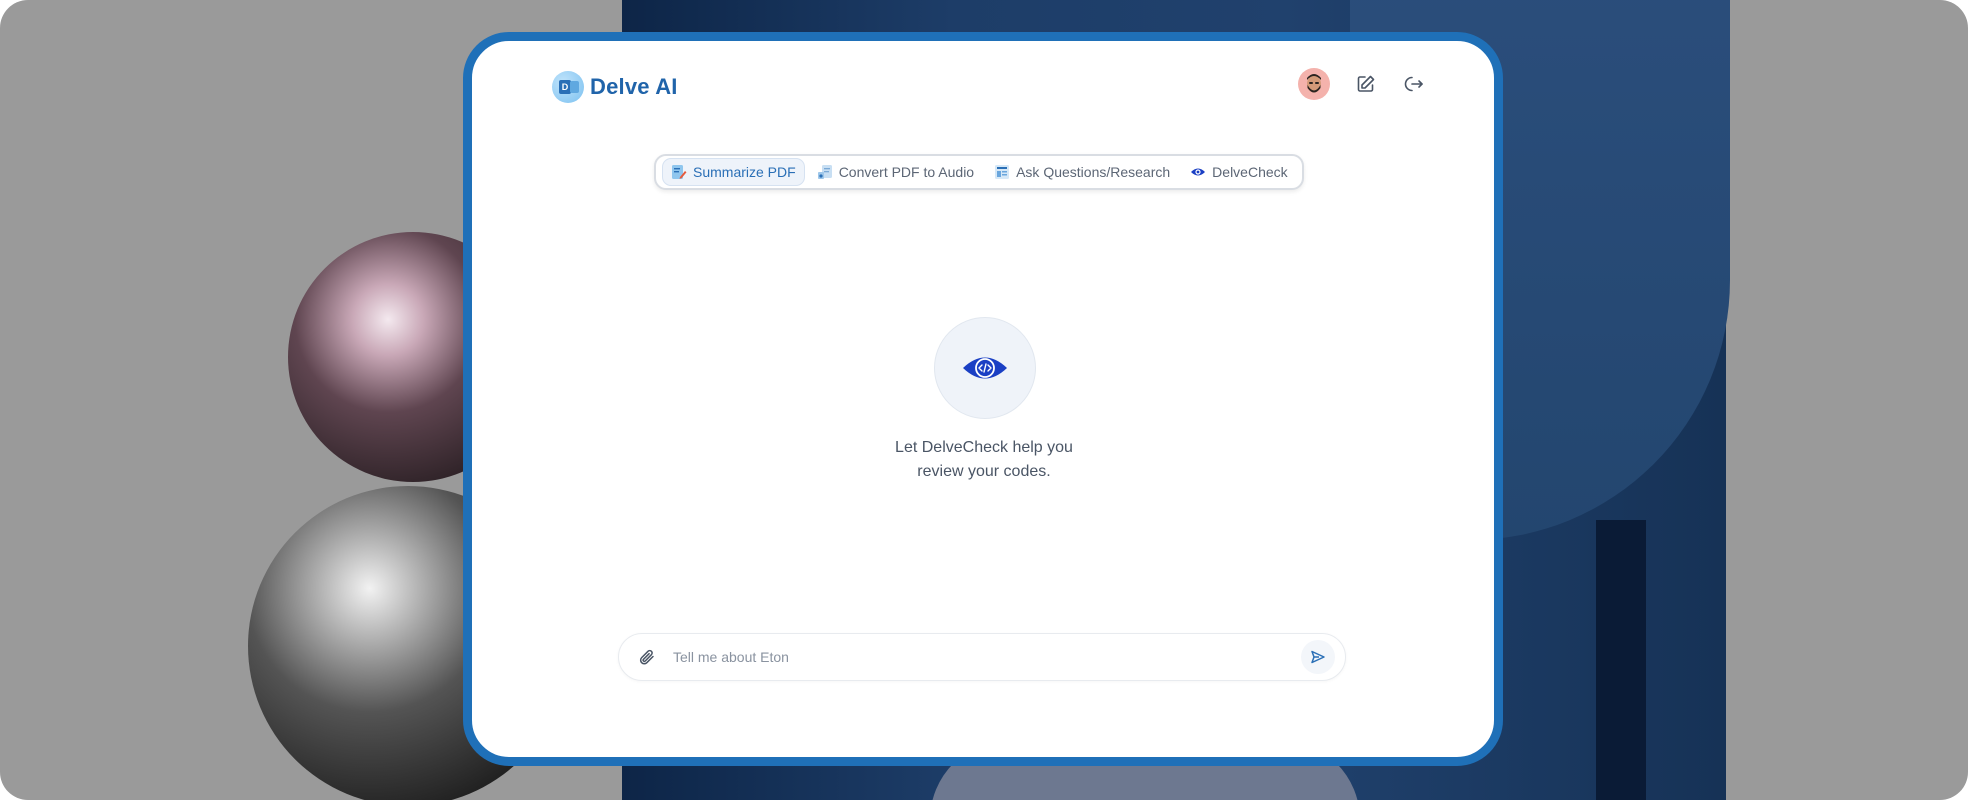 The width and height of the screenshot is (1968, 800). What do you see at coordinates (679, 172) in the screenshot?
I see `document-pen-icon` at bounding box center [679, 172].